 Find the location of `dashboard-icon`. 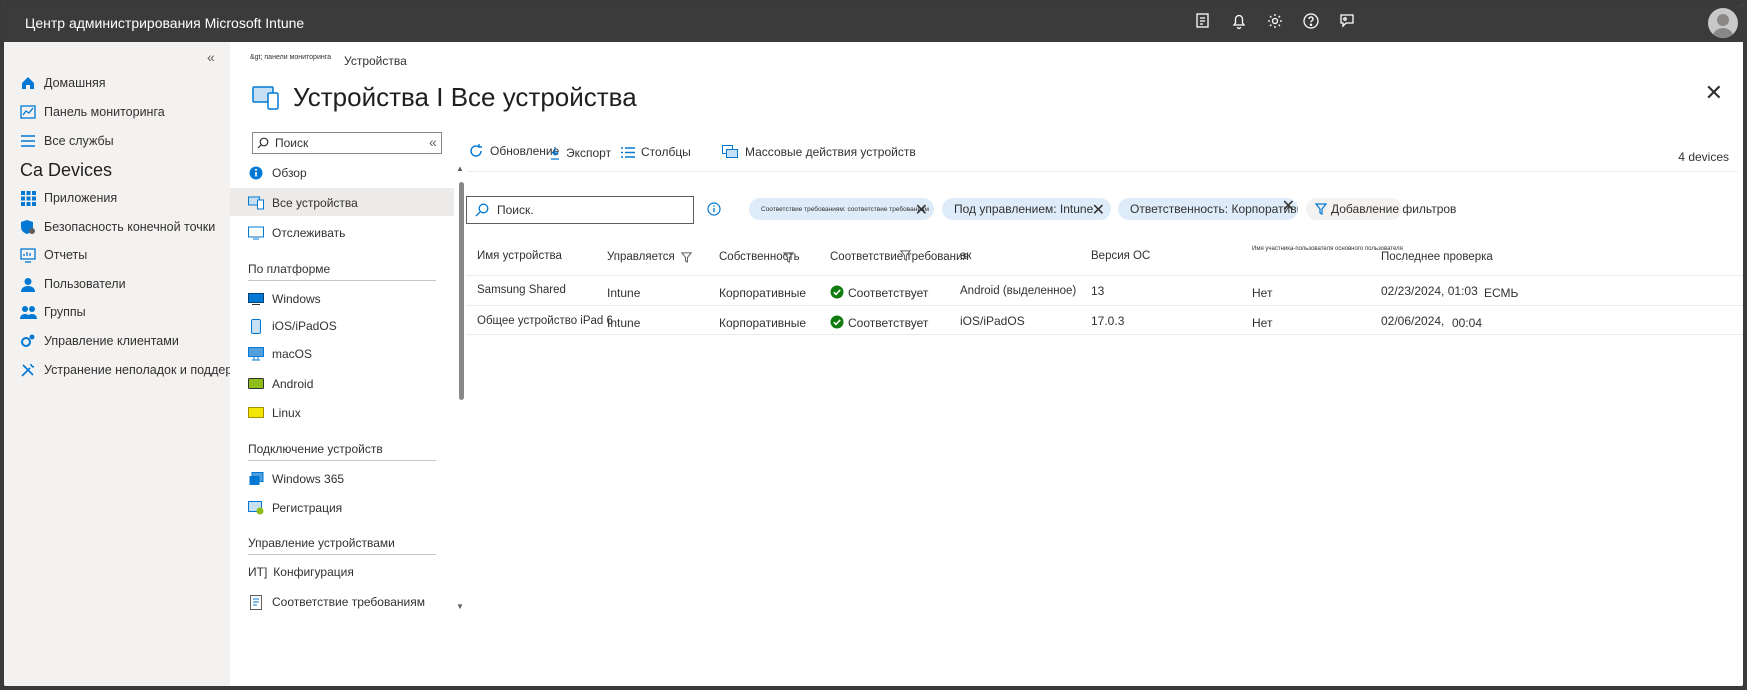

dashboard-icon is located at coordinates (28, 112).